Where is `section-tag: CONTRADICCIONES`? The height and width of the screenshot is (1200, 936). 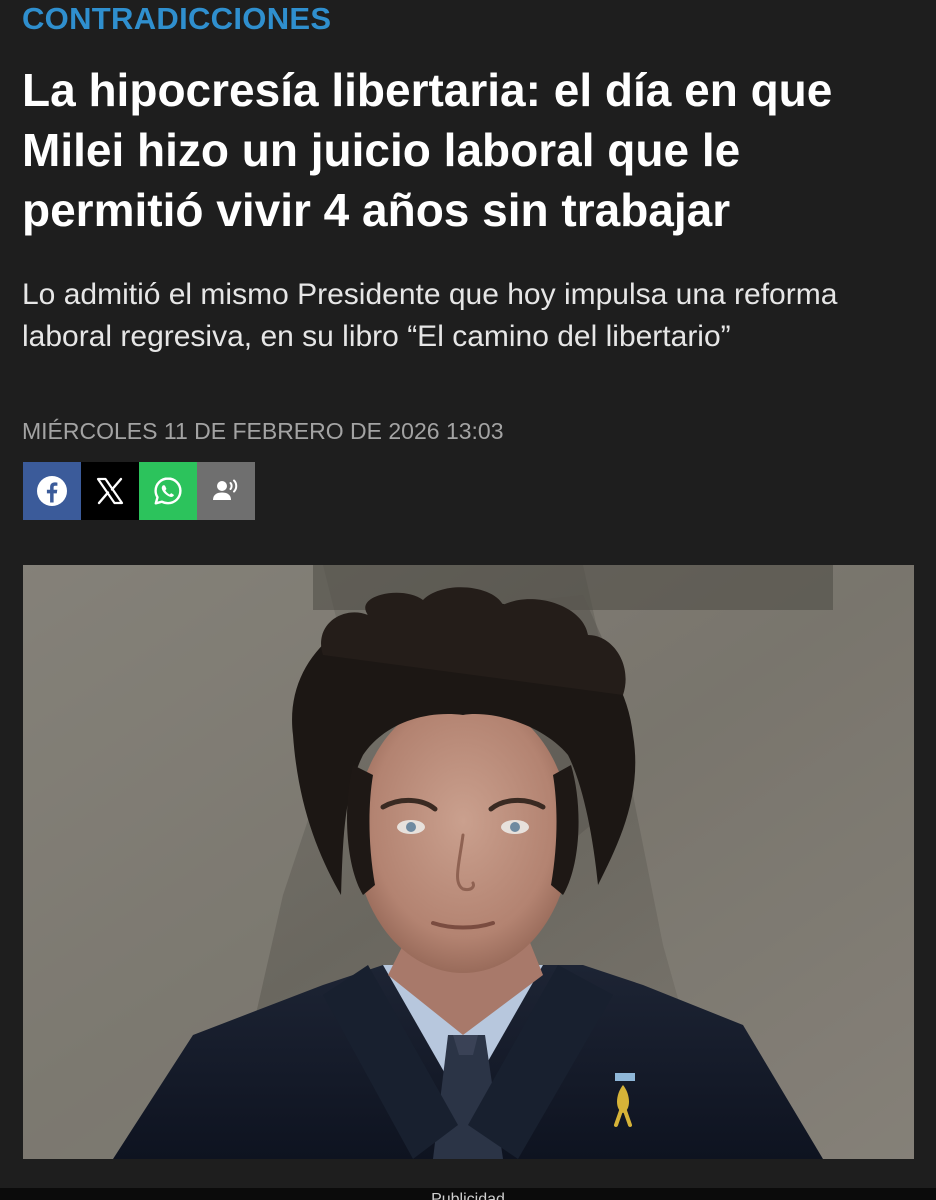 section-tag: CONTRADICCIONES is located at coordinates (176, 19).